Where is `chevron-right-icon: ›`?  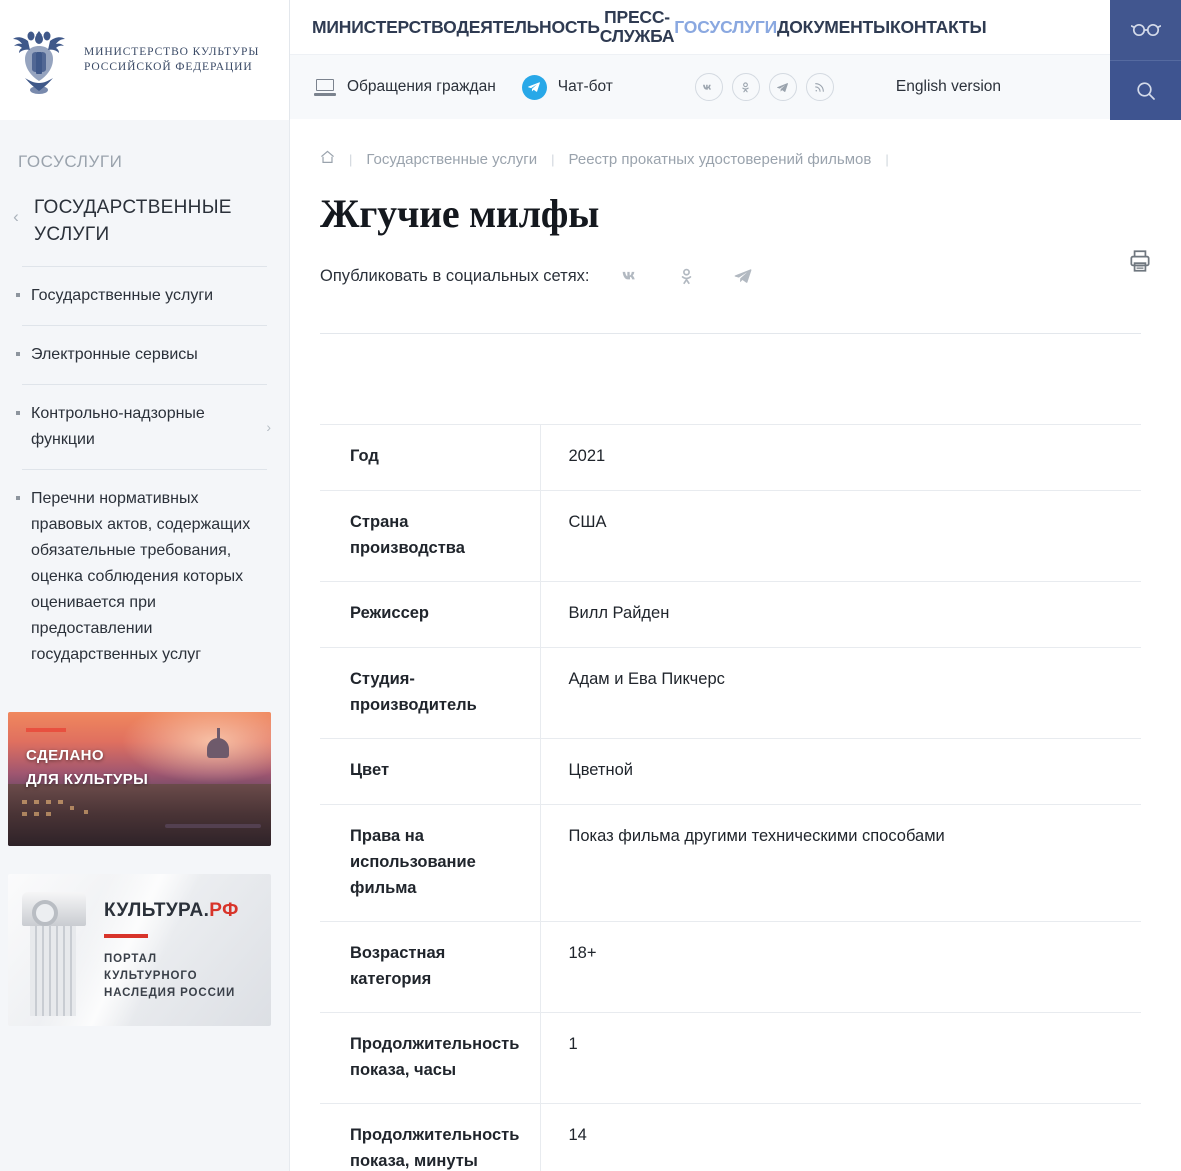
chevron-right-icon: › is located at coordinates (268, 427).